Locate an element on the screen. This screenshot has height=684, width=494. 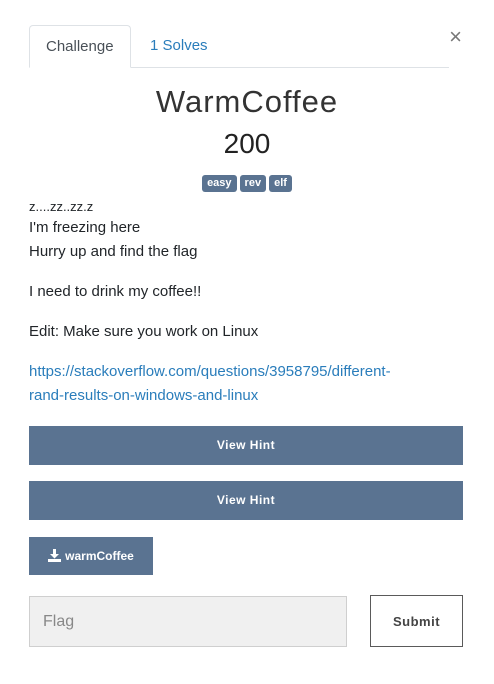
tag-list: easy rev elf is located at coordinates (247, 183).